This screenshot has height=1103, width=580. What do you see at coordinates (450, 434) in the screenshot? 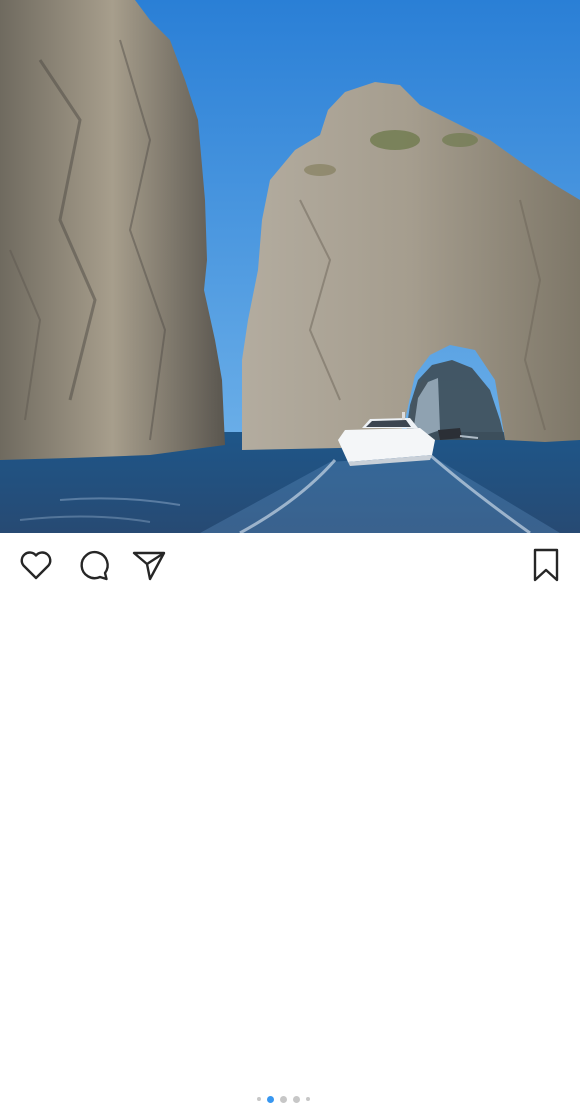
I see `small-boat` at bounding box center [450, 434].